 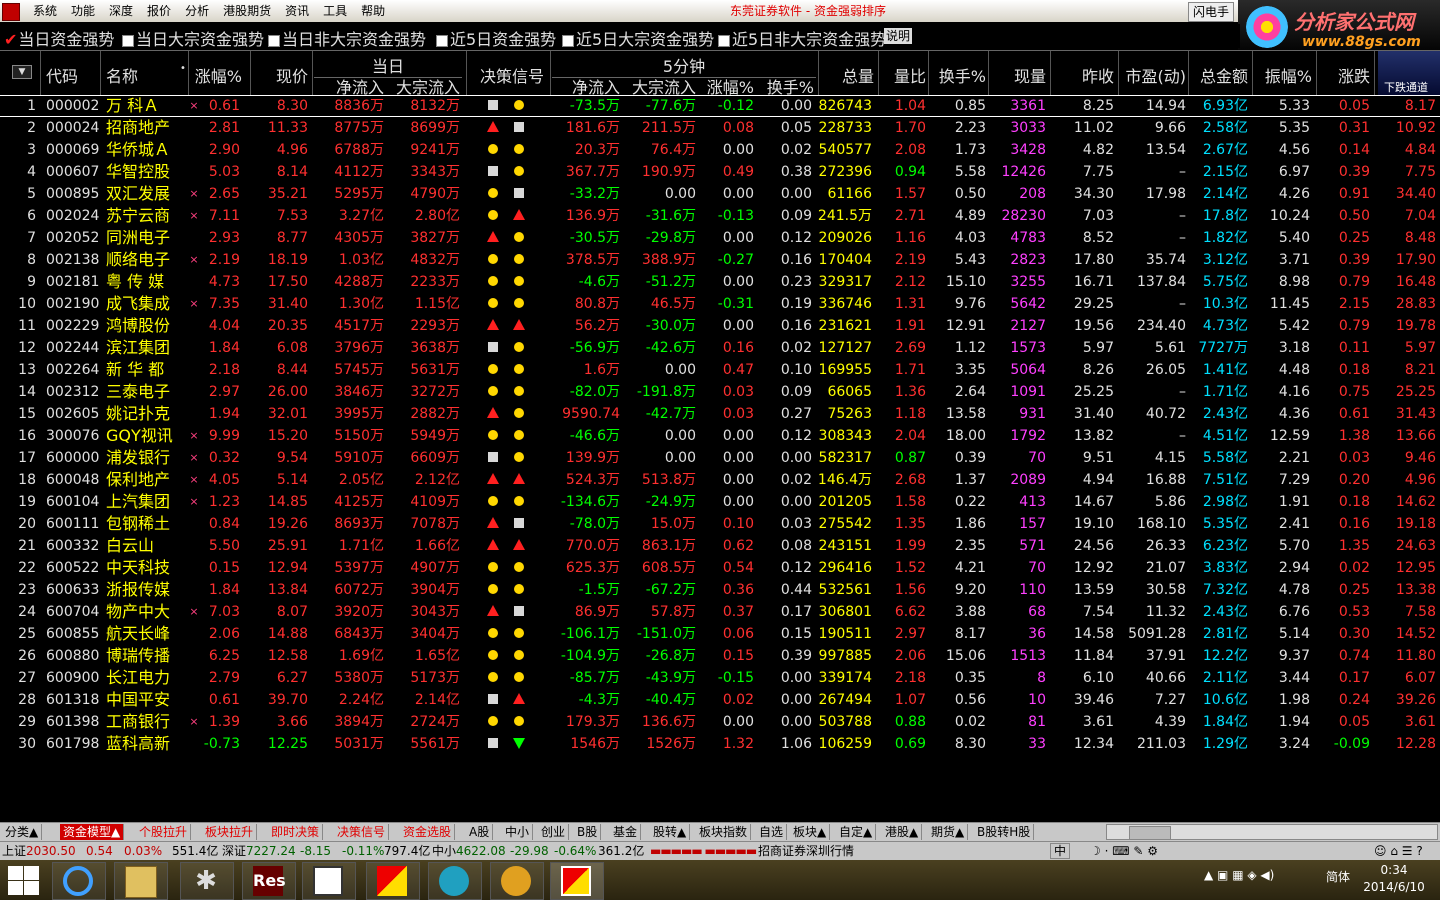 I want to click on taskbar-tool-icon: ✱, so click(x=207, y=881).